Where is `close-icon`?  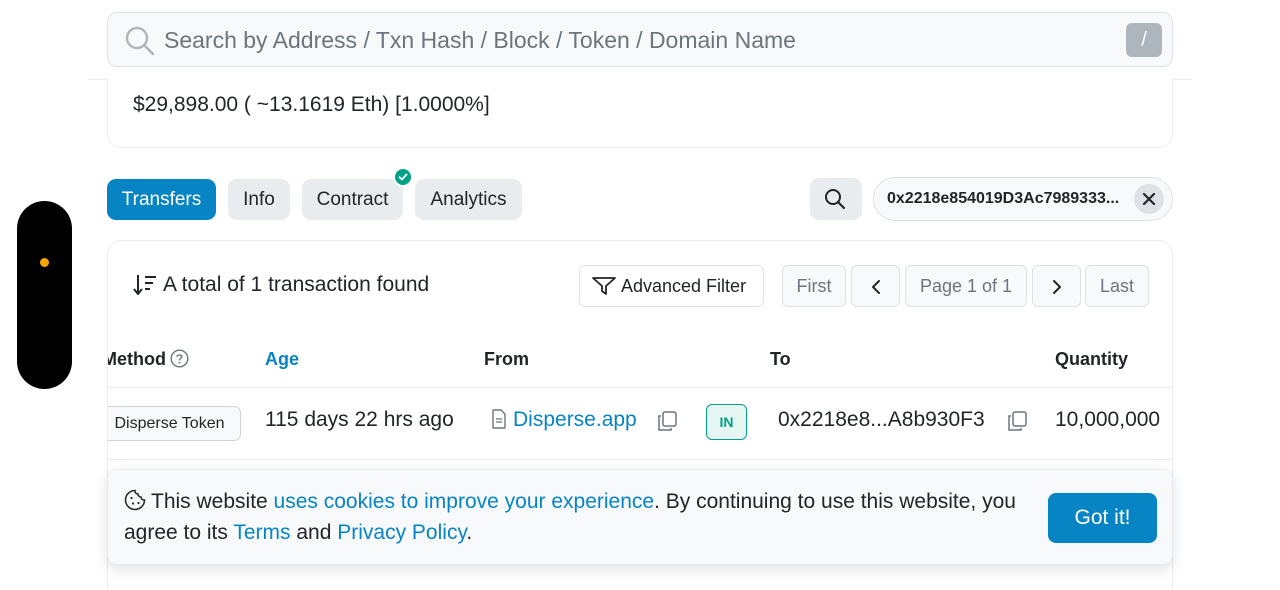 close-icon is located at coordinates (1149, 199).